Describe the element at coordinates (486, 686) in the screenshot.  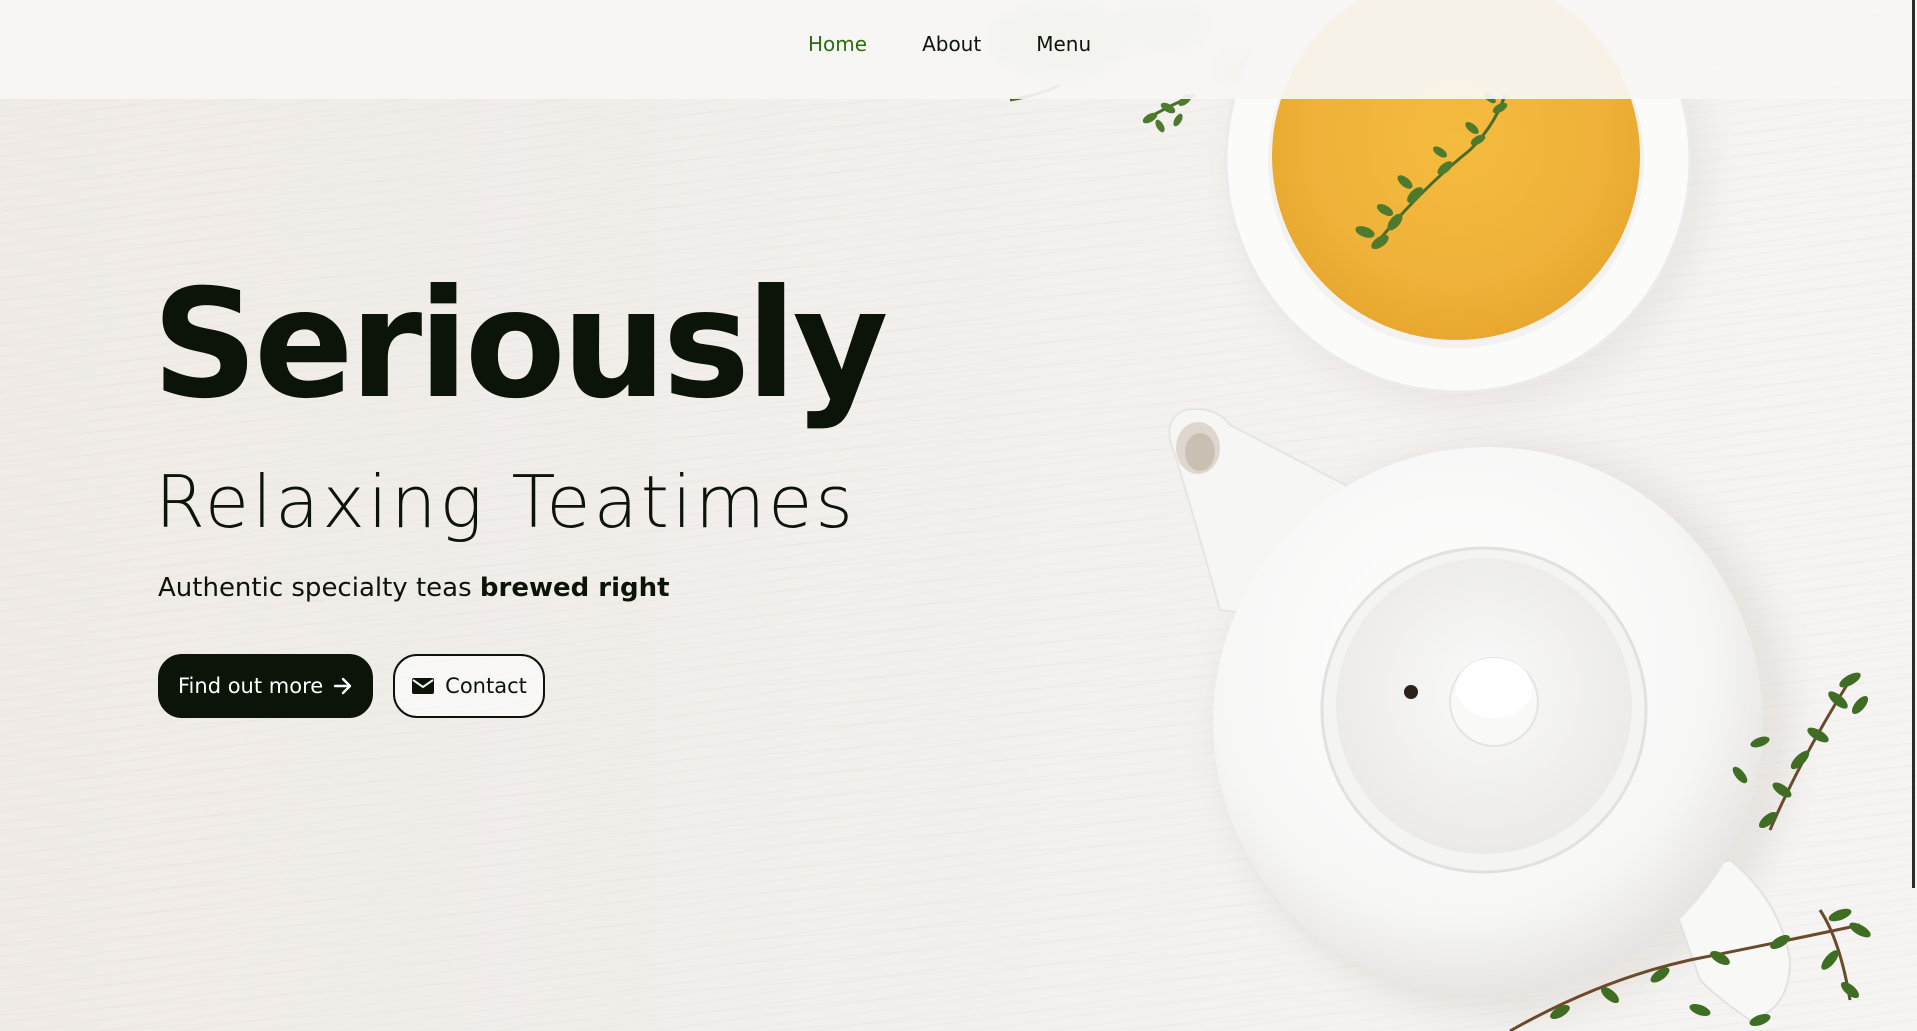
I see `contact-label: Contact` at that location.